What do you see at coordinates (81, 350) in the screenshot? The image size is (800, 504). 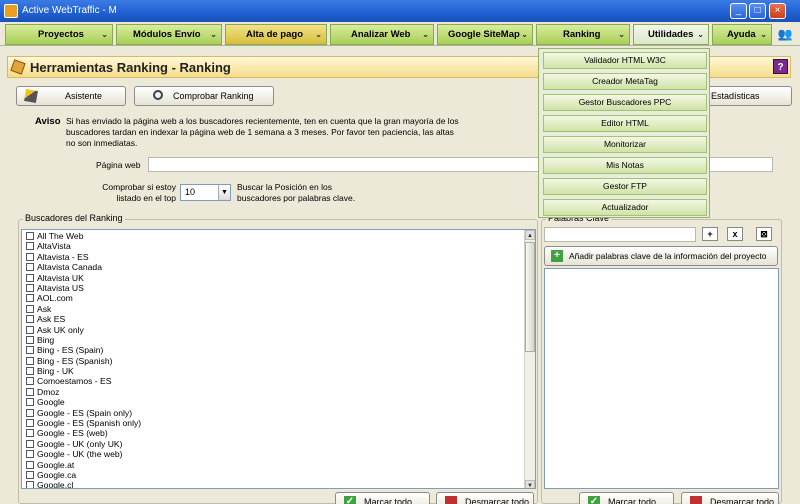 I see `list-item: Bing - ES (Spain)` at bounding box center [81, 350].